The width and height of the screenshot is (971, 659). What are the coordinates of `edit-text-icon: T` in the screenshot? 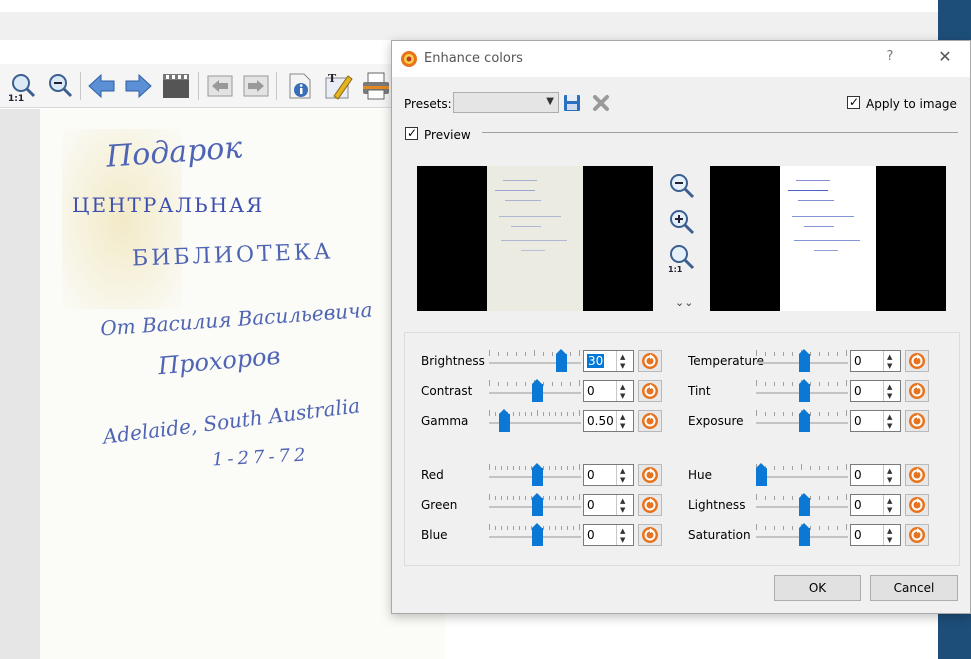 It's located at (338, 86).